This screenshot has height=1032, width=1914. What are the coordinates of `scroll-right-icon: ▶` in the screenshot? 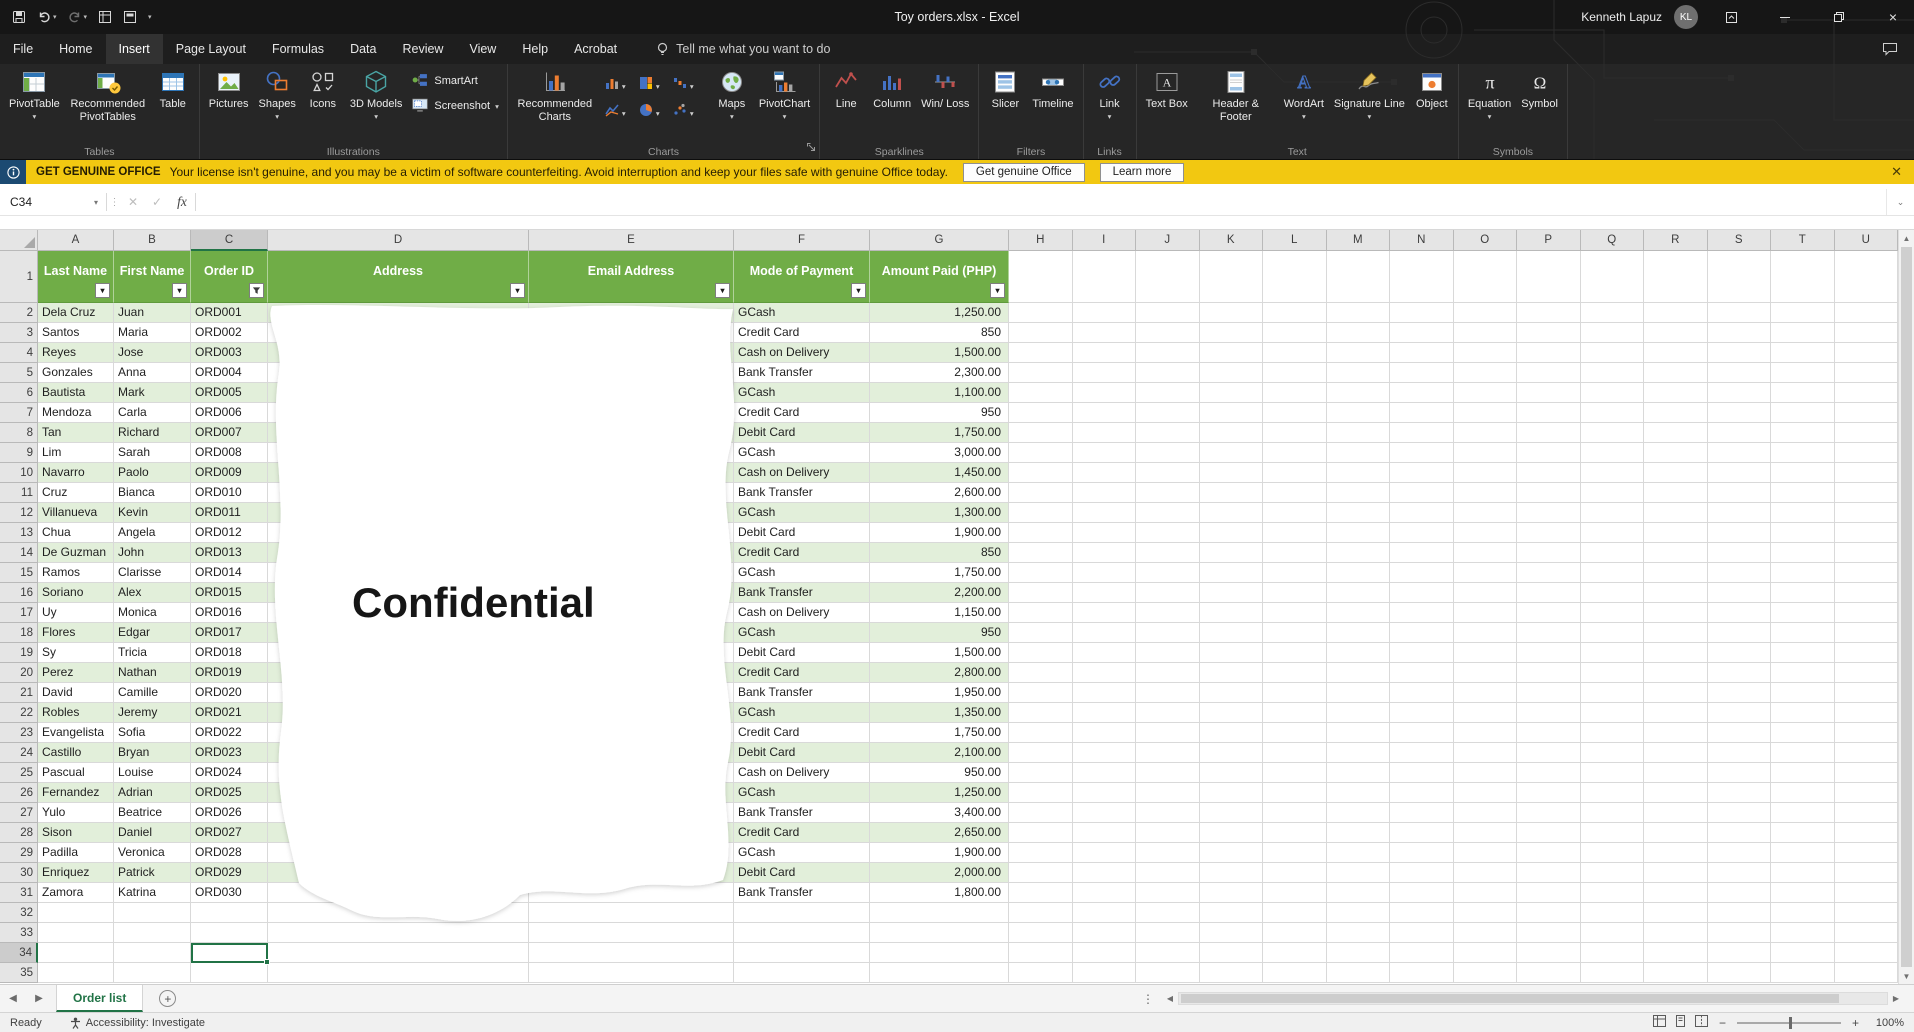 It's located at (1896, 998).